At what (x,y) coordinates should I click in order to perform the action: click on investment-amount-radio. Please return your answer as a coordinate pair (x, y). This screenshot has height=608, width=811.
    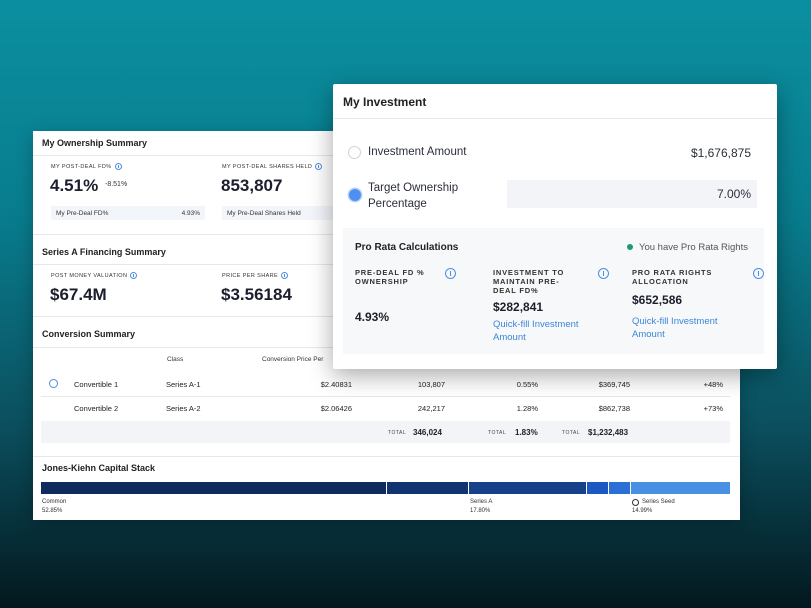
    Looking at the image, I should click on (354, 152).